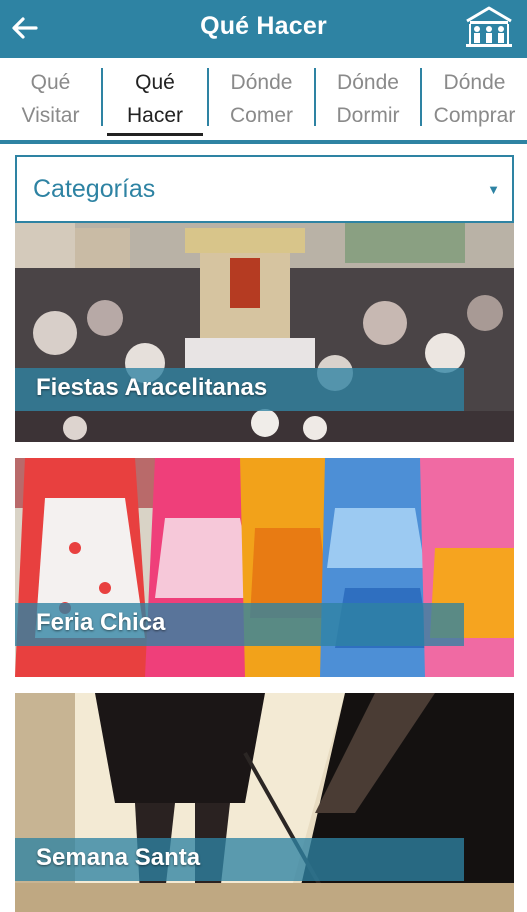 The width and height of the screenshot is (527, 912). I want to click on town-hall-logo-icon, so click(489, 27).